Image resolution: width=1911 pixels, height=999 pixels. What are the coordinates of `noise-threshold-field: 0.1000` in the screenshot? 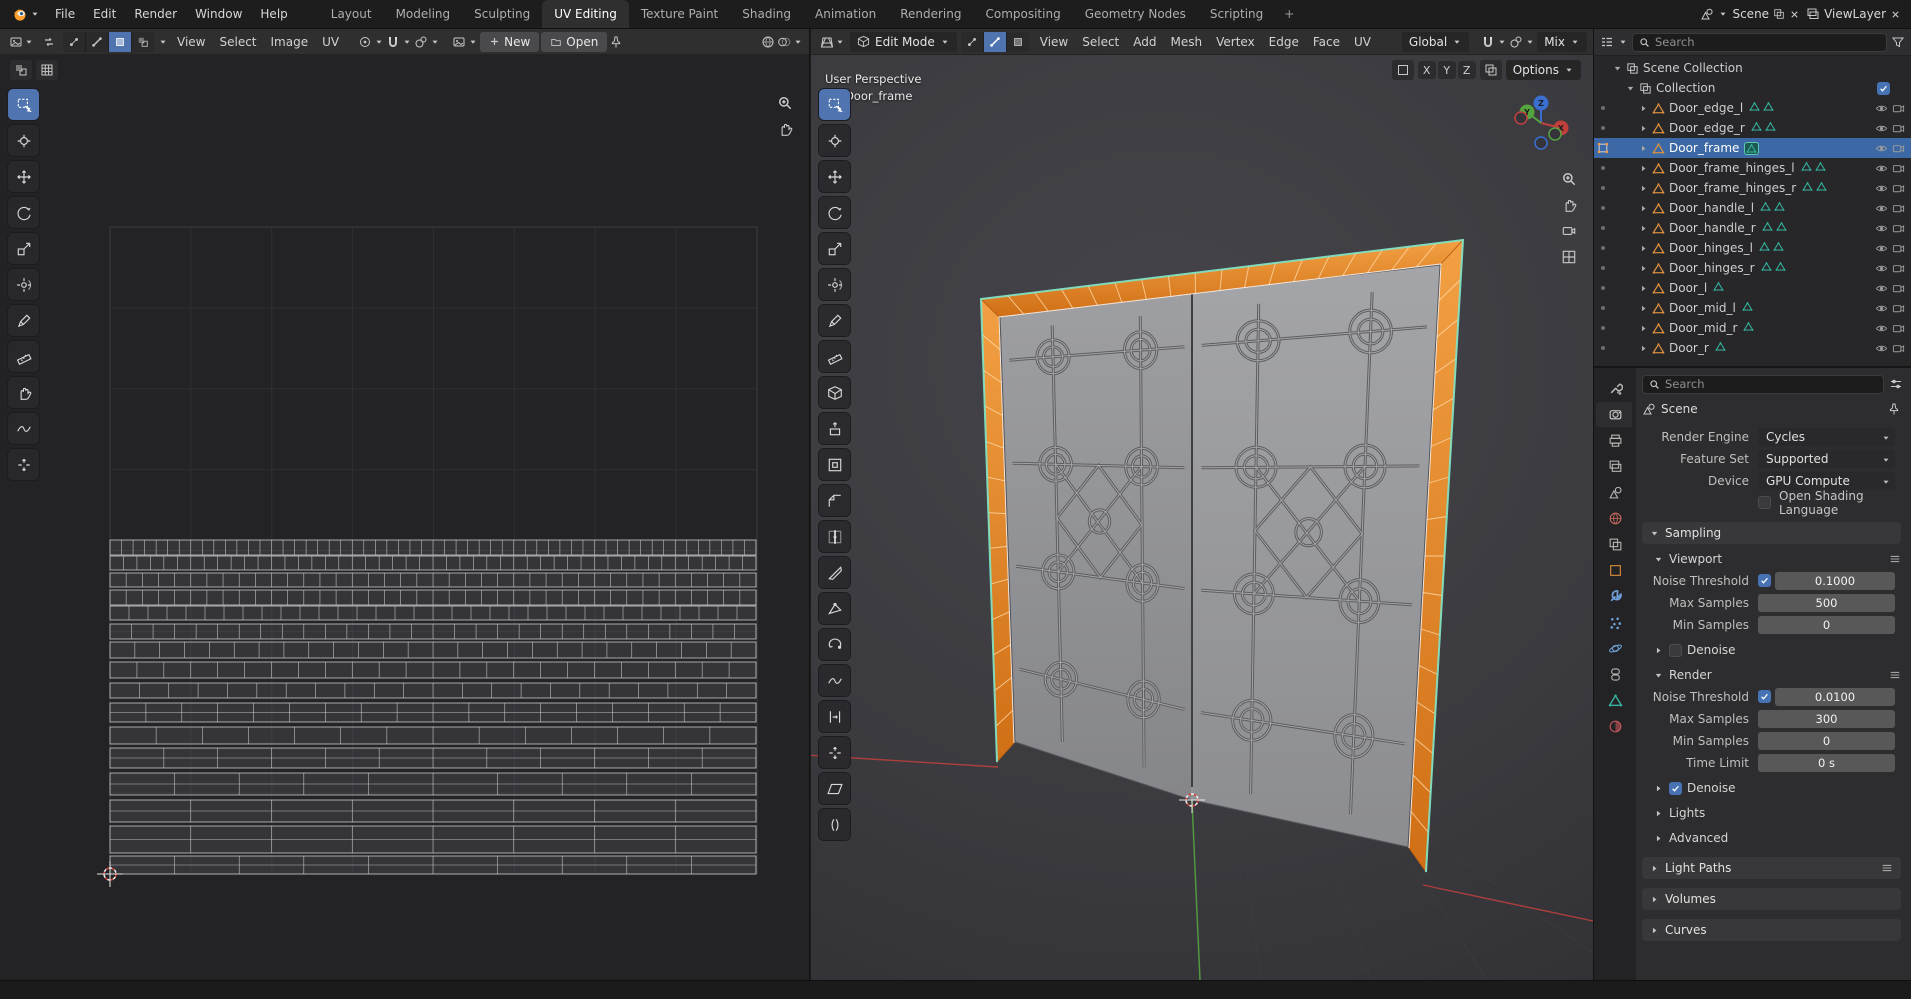 It's located at (1835, 580).